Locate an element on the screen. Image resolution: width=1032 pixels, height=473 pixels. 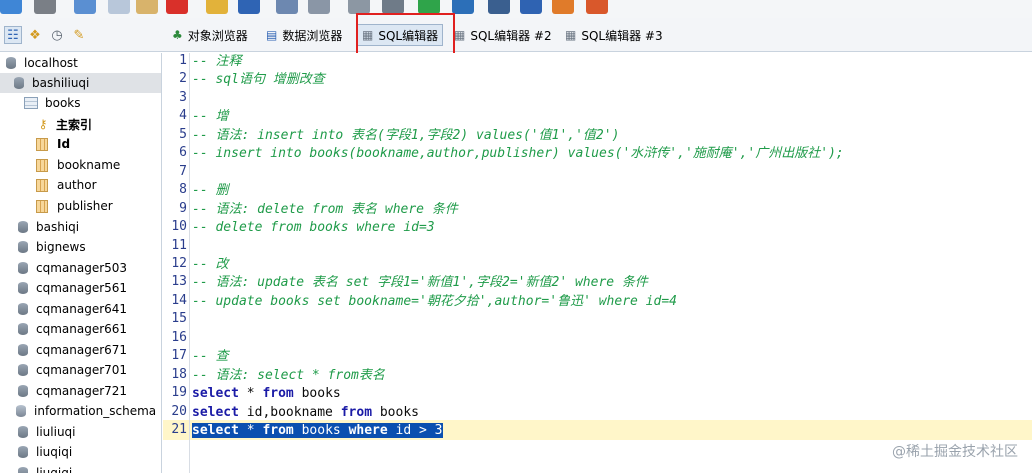
tree-item-liuqiqi-2: liuqiqi is located at coordinates (80, 468).